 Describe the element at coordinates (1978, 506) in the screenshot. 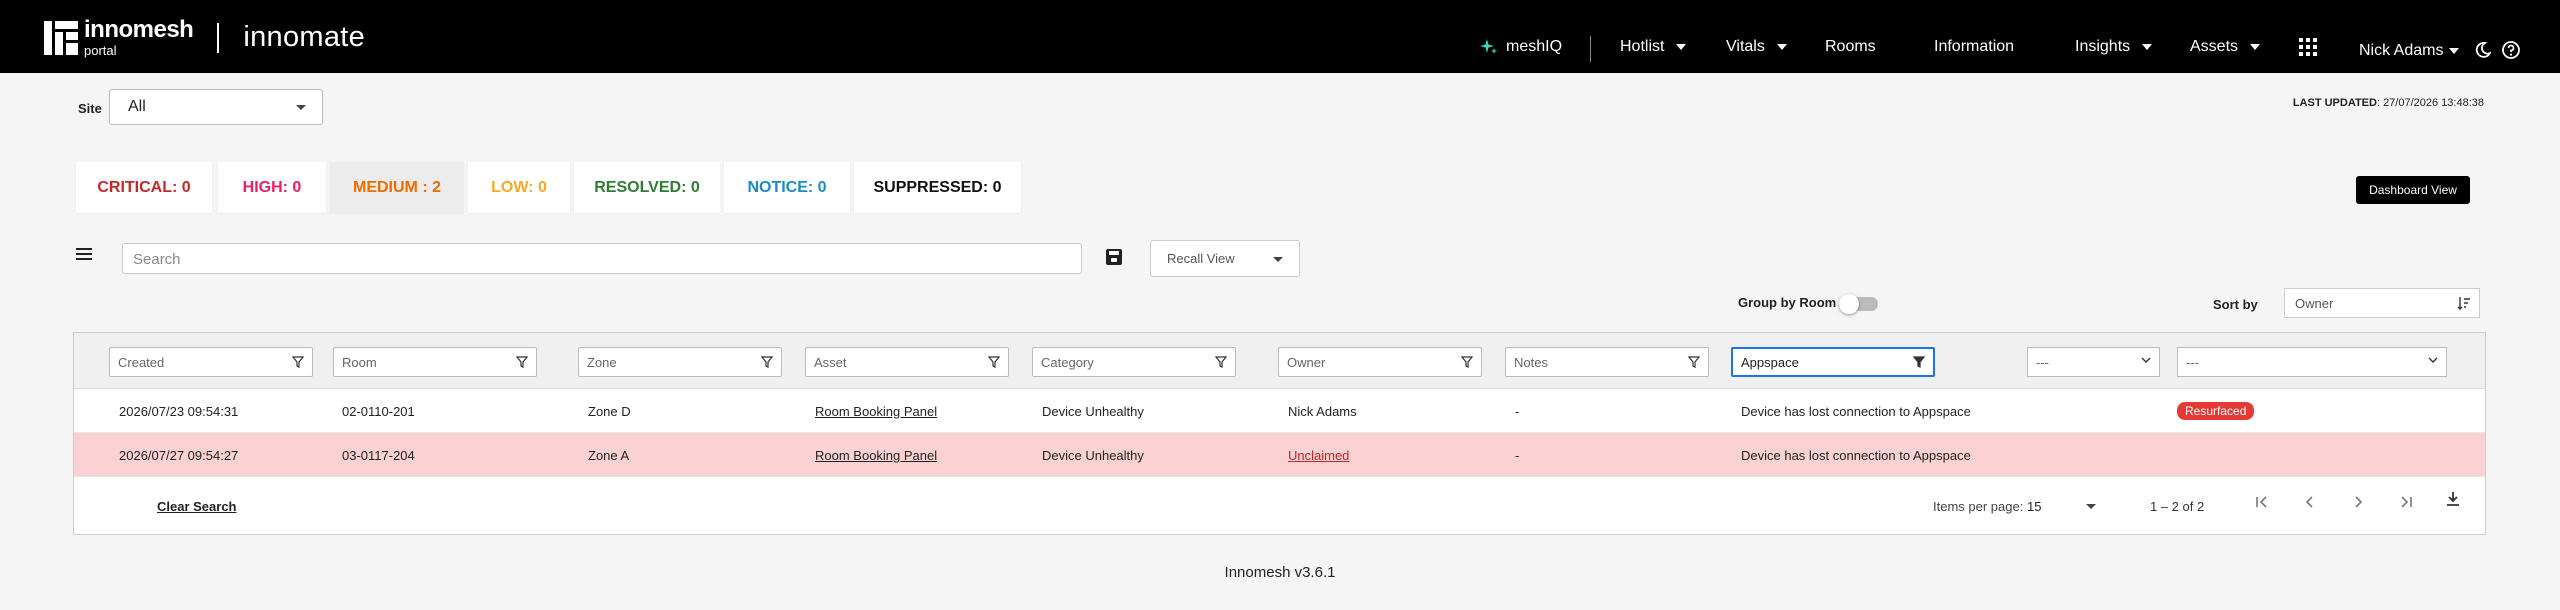

I see `items-per-page-label: Items per page:` at that location.